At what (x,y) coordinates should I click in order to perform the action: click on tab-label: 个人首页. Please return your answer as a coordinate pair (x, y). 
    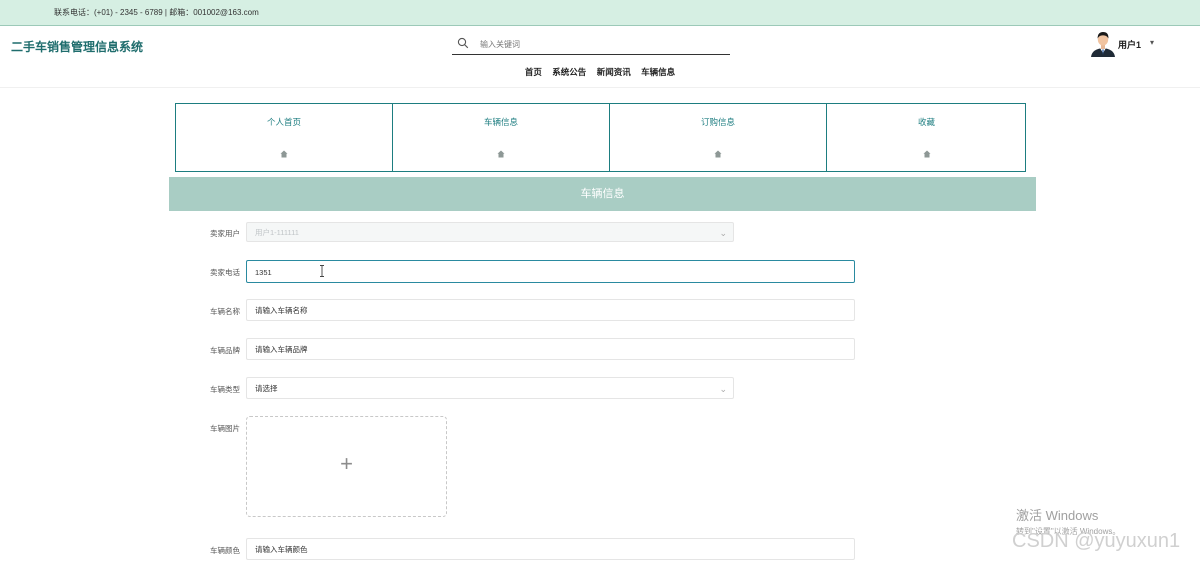
    Looking at the image, I should click on (283, 122).